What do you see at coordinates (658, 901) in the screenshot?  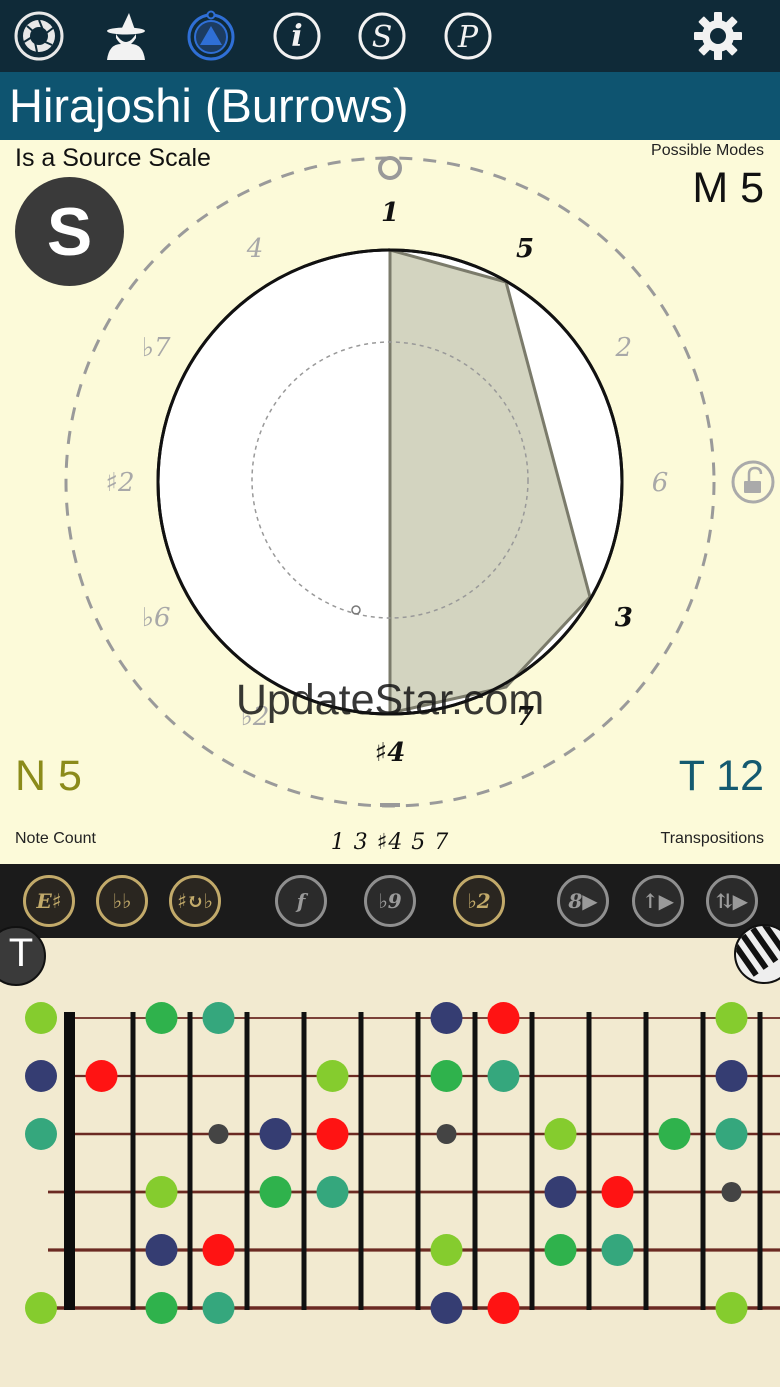 I see `up-play-button: ↑▶` at bounding box center [658, 901].